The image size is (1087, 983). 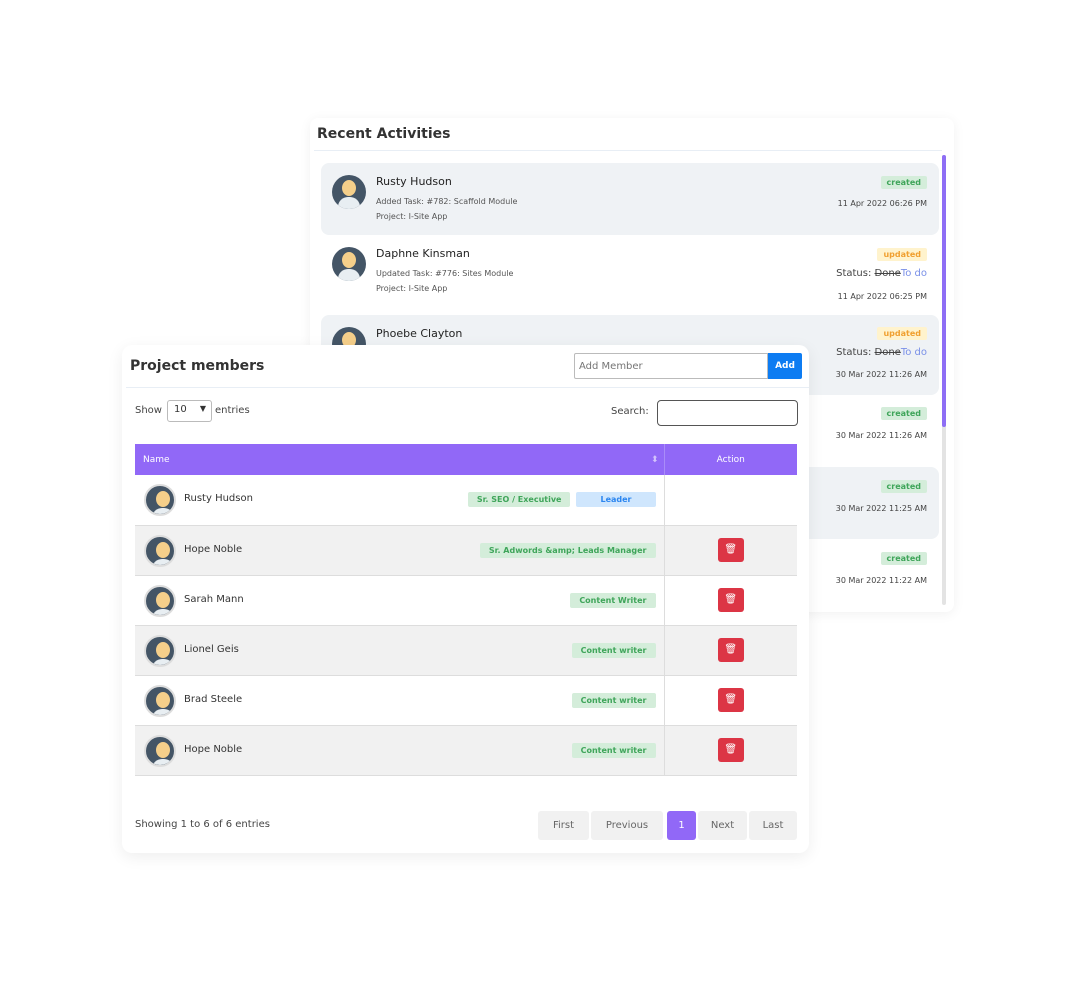 What do you see at coordinates (727, 413) in the screenshot?
I see `search-input` at bounding box center [727, 413].